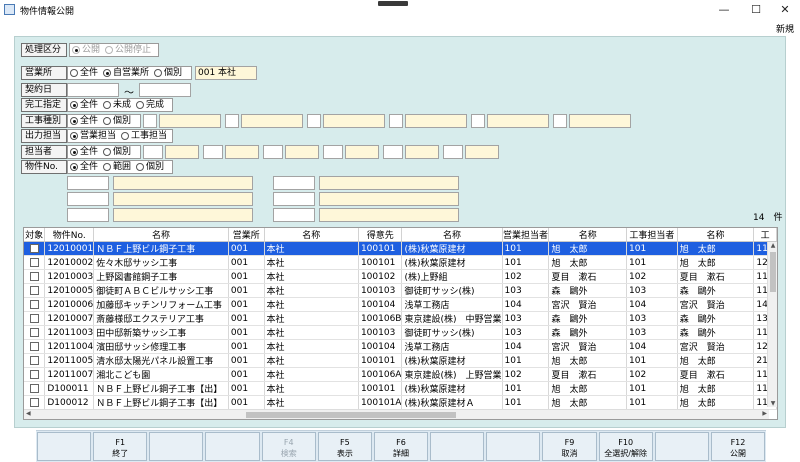  What do you see at coordinates (773, 403) in the screenshot?
I see `scroll-down-icon: ▼` at bounding box center [773, 403].